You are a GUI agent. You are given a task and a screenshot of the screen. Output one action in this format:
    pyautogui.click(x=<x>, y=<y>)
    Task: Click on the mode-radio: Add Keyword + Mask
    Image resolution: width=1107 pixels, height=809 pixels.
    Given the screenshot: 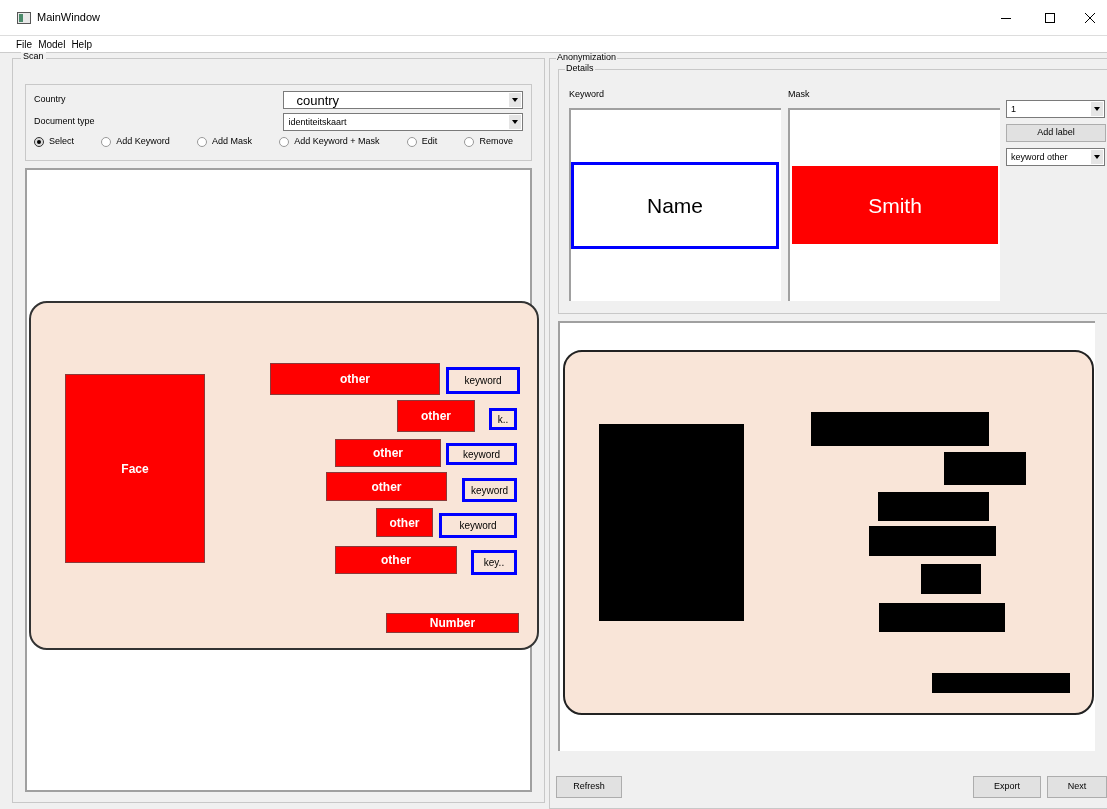 What is the action you would take?
    pyautogui.click(x=329, y=142)
    